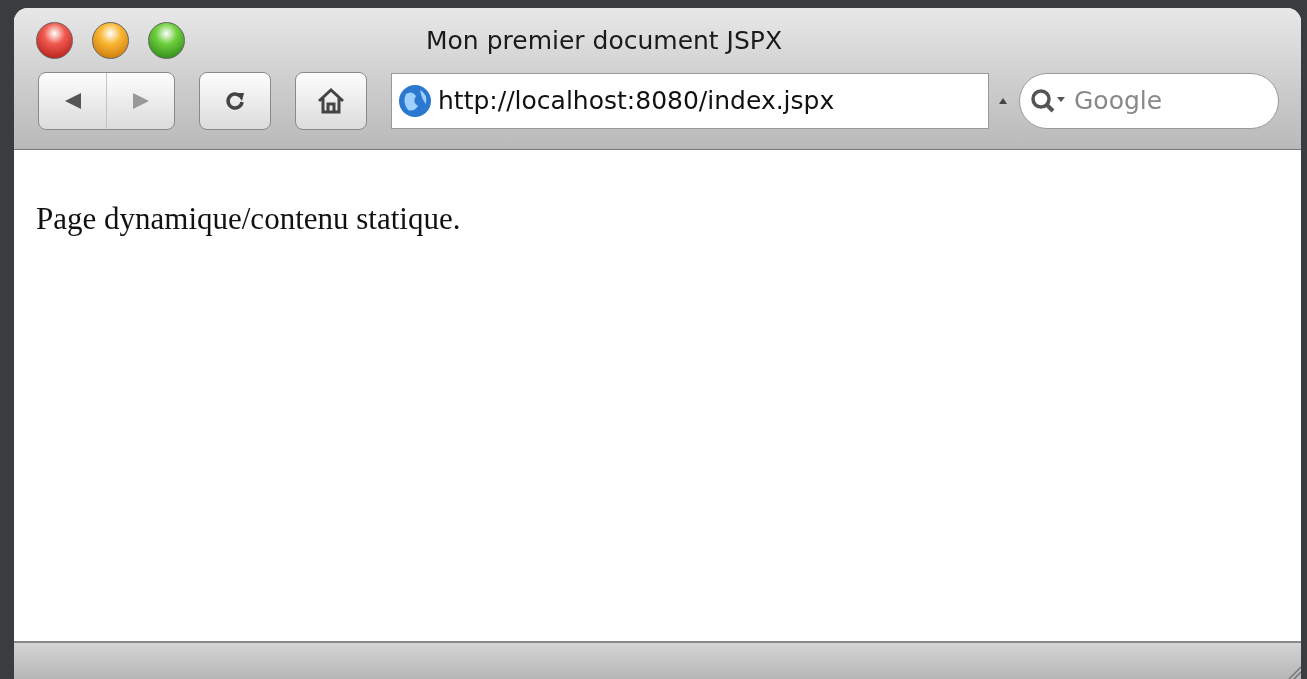 The width and height of the screenshot is (1307, 679). I want to click on close-button, so click(54, 40).